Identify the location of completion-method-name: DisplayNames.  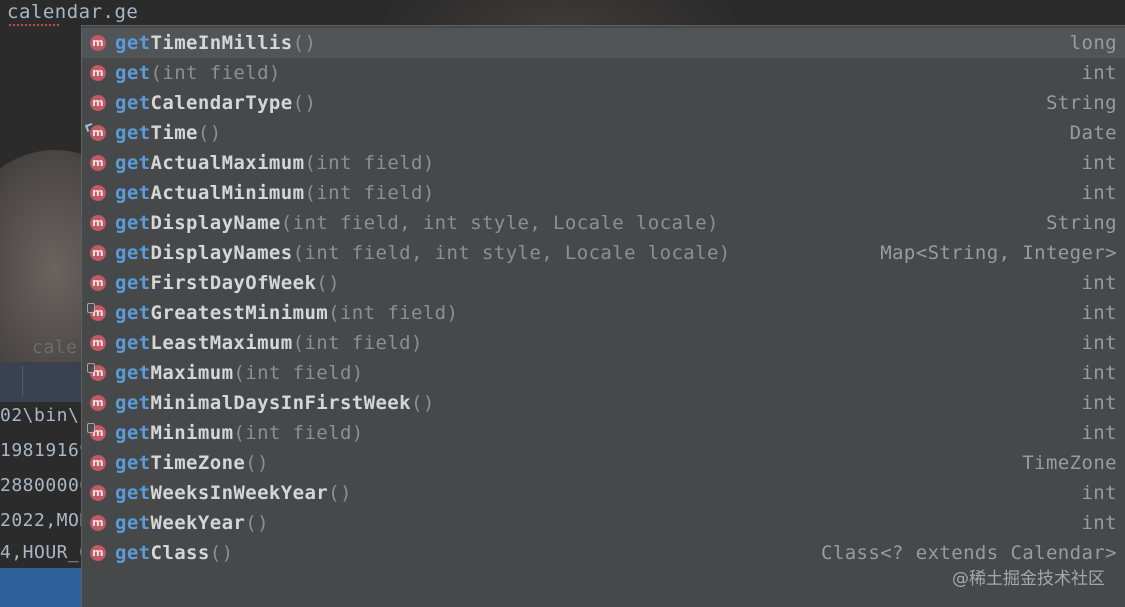
(221, 253).